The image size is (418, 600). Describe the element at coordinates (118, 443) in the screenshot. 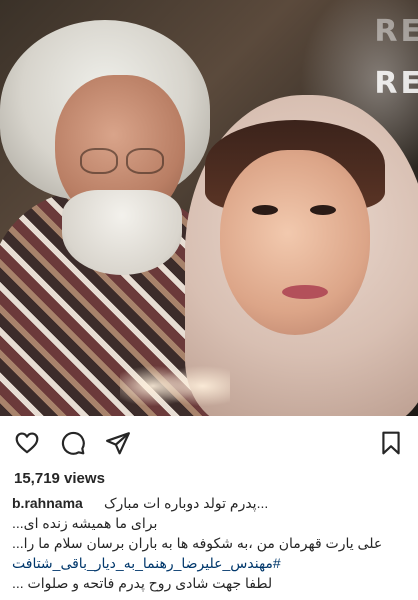

I see `share-icon` at that location.